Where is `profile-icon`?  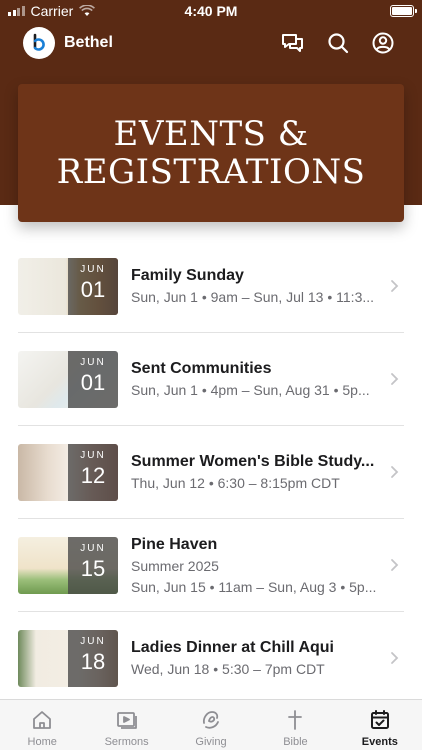 profile-icon is located at coordinates (383, 43).